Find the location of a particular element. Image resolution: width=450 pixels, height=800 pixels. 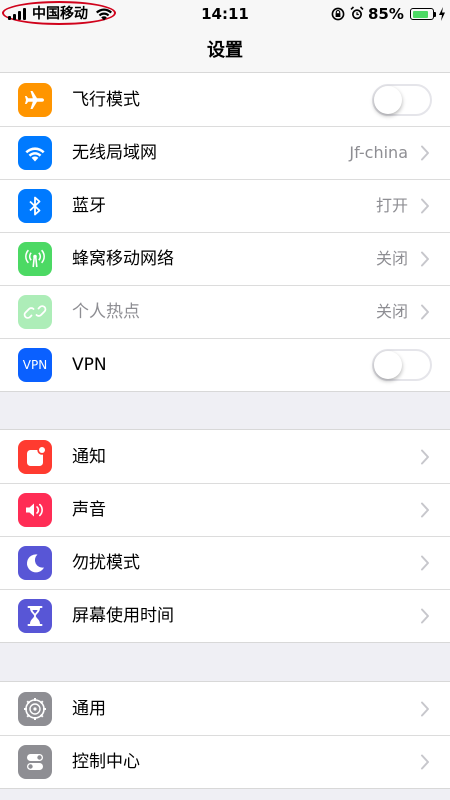

cellular-icon is located at coordinates (35, 258).